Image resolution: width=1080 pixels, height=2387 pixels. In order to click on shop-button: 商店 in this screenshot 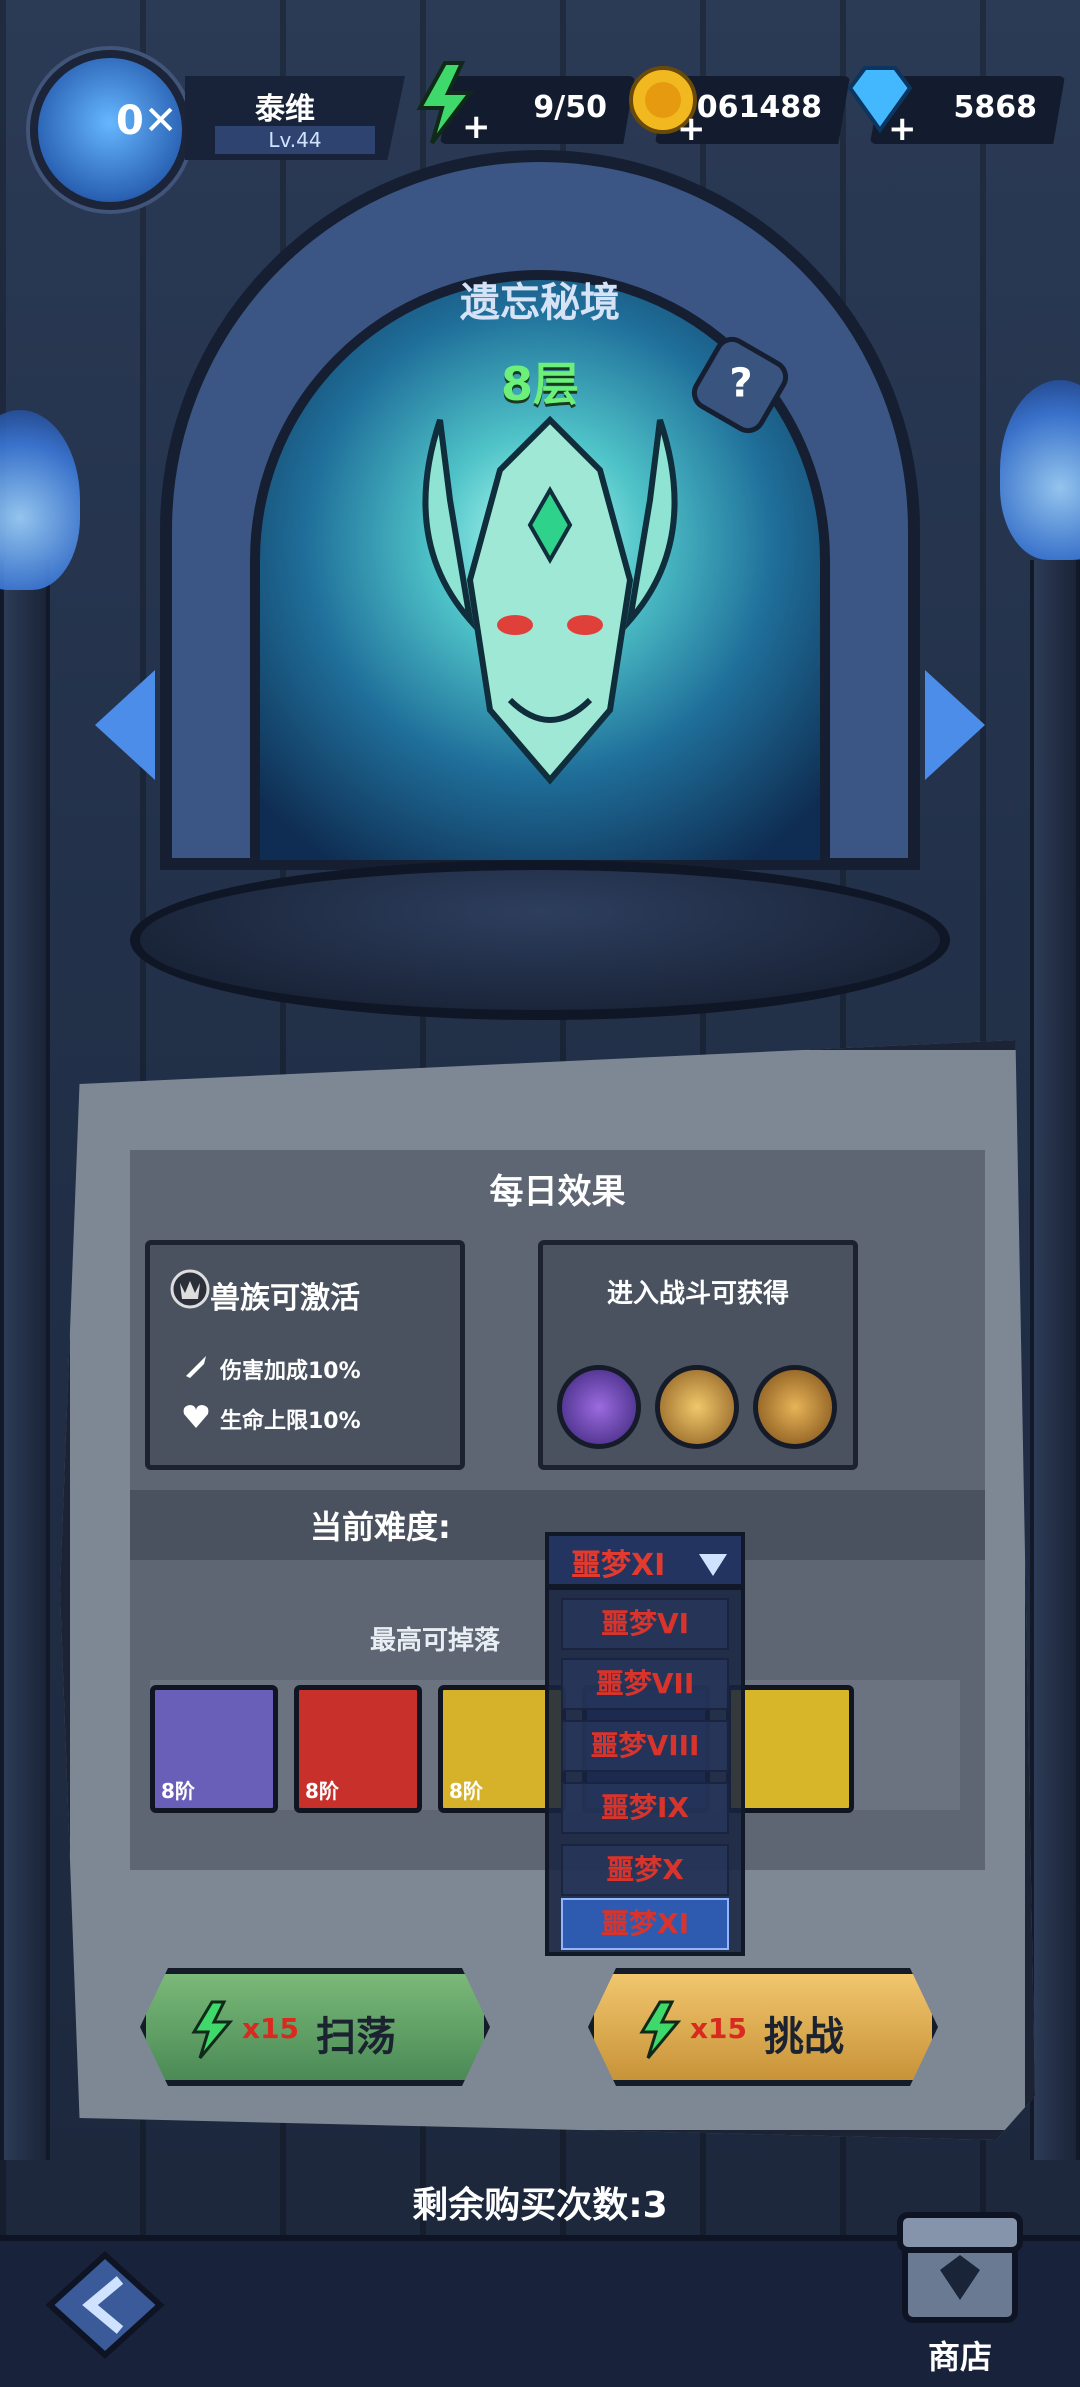, I will do `click(960, 2285)`.